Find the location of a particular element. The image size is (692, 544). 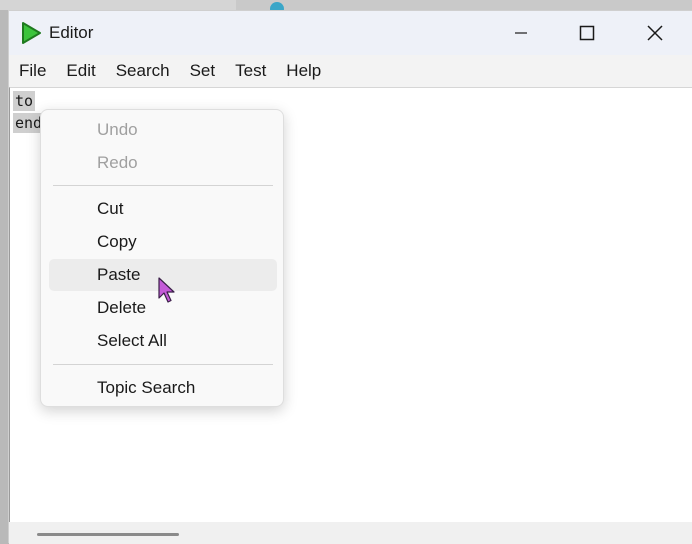

minimize-icon is located at coordinates (521, 33).